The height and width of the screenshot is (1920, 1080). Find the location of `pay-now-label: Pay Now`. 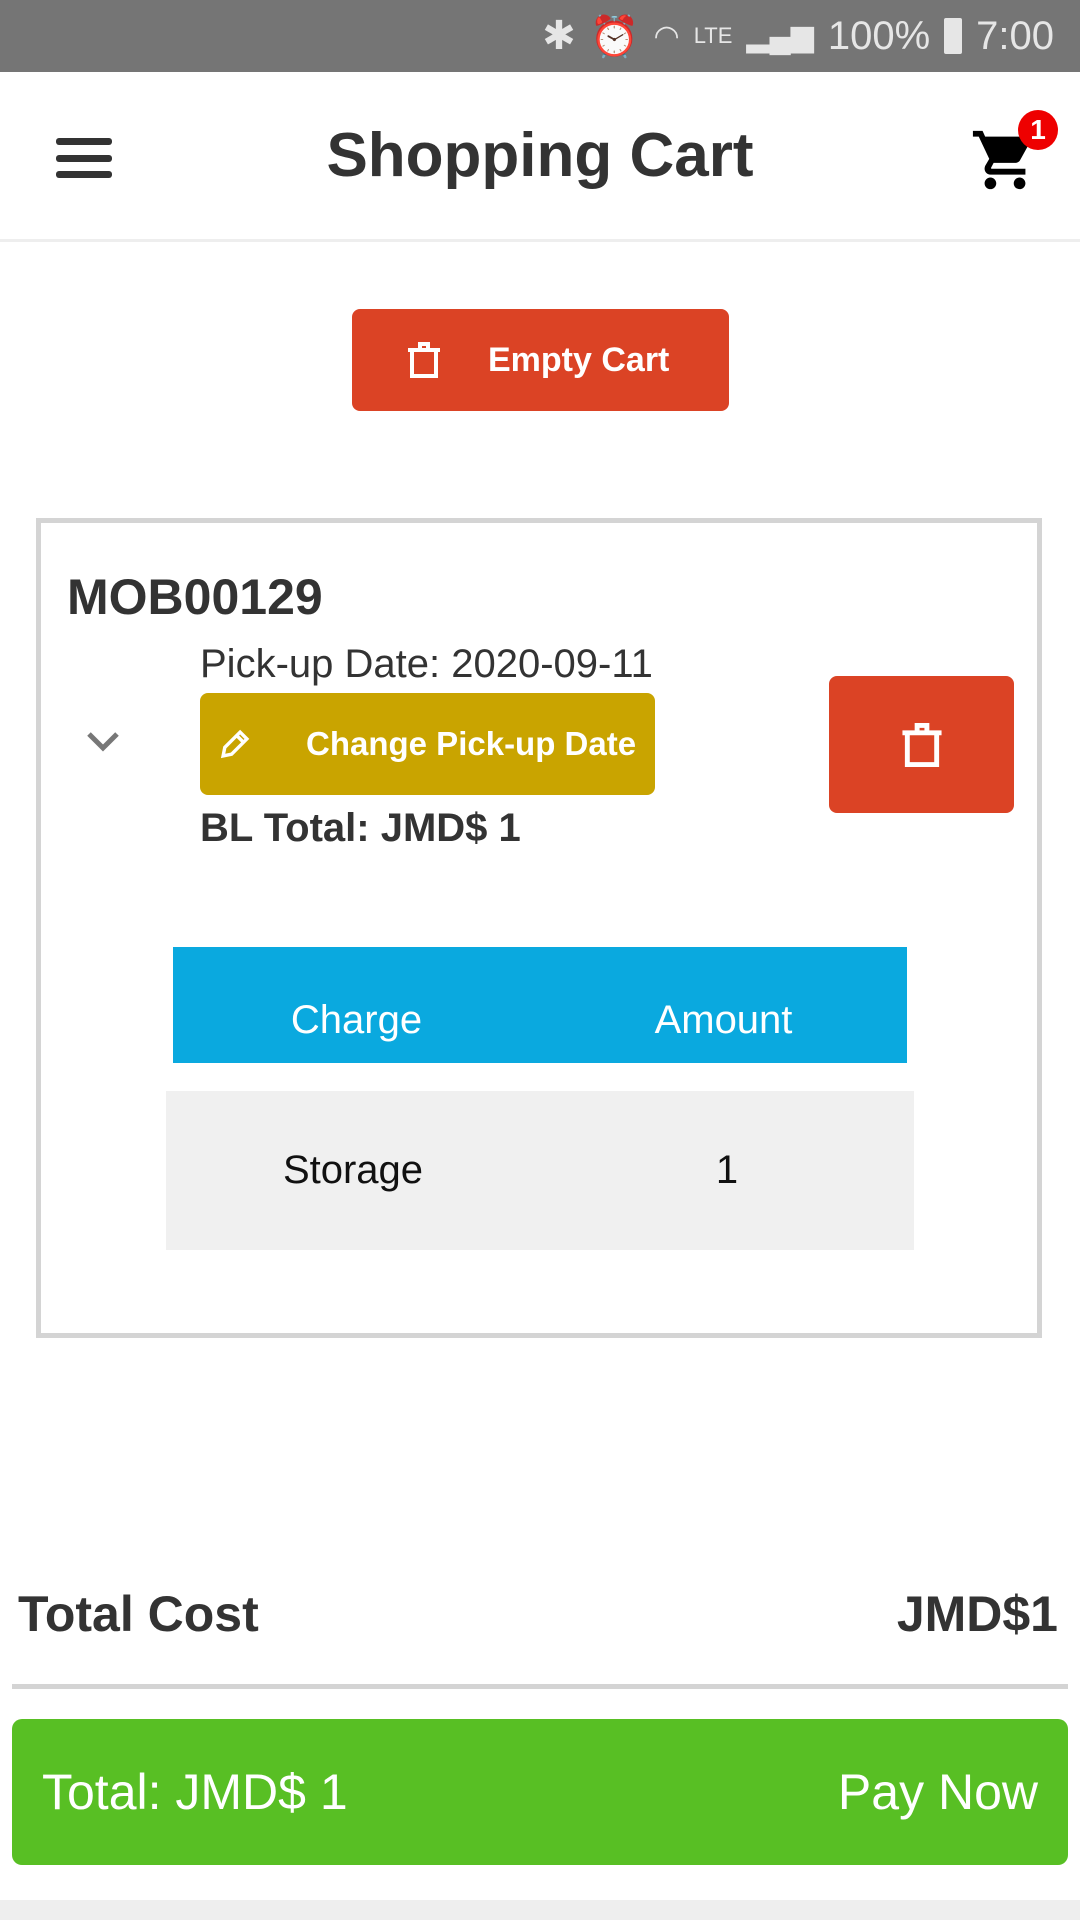

pay-now-label: Pay Now is located at coordinates (937, 1792).